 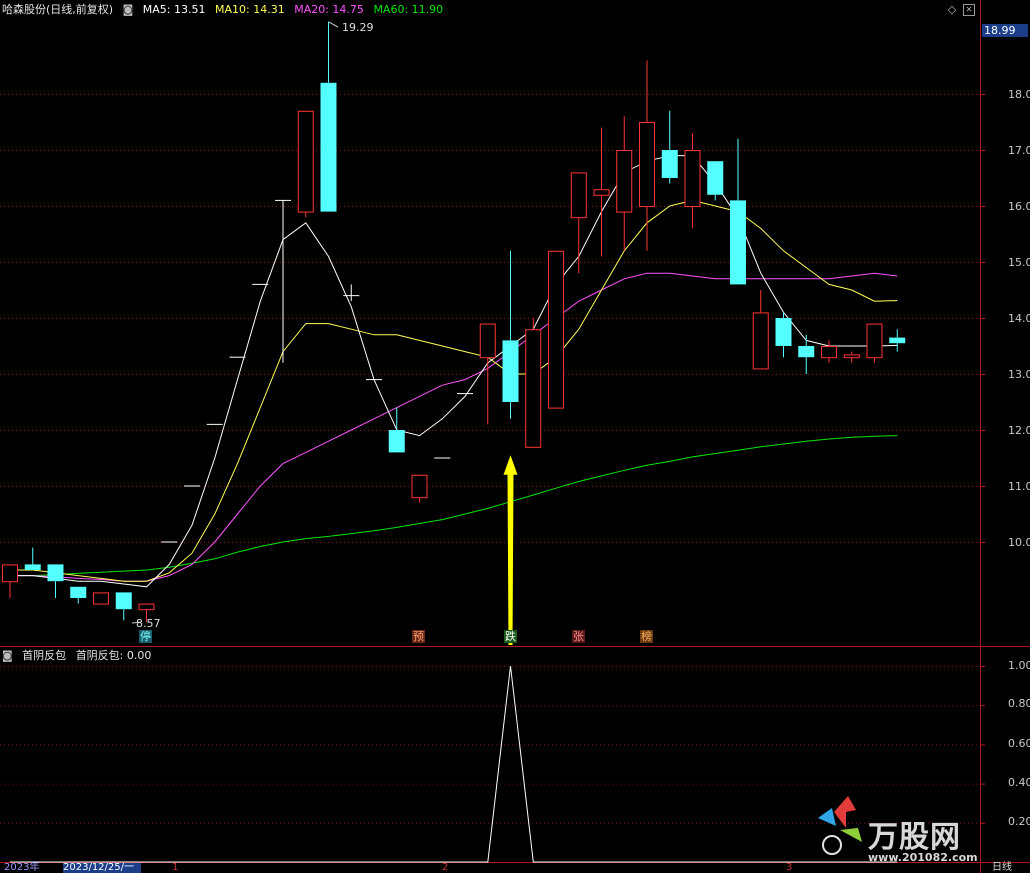 I want to click on month-label: 1, so click(x=175, y=867).